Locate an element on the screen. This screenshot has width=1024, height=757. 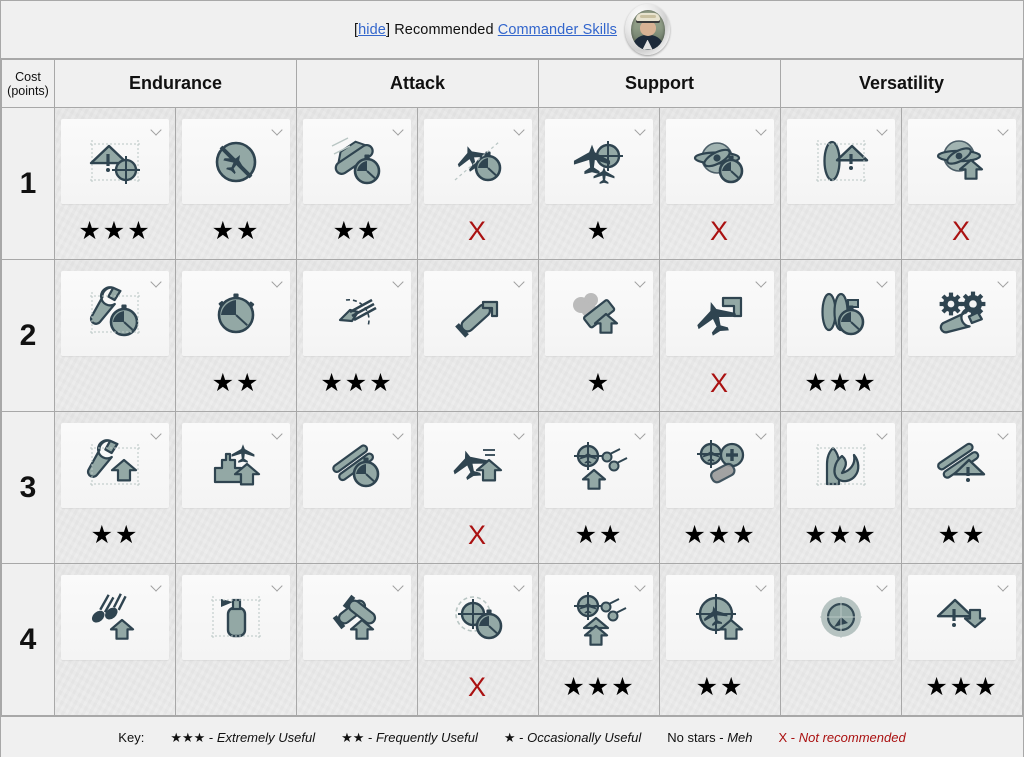
hide-link: hide is located at coordinates (372, 30).